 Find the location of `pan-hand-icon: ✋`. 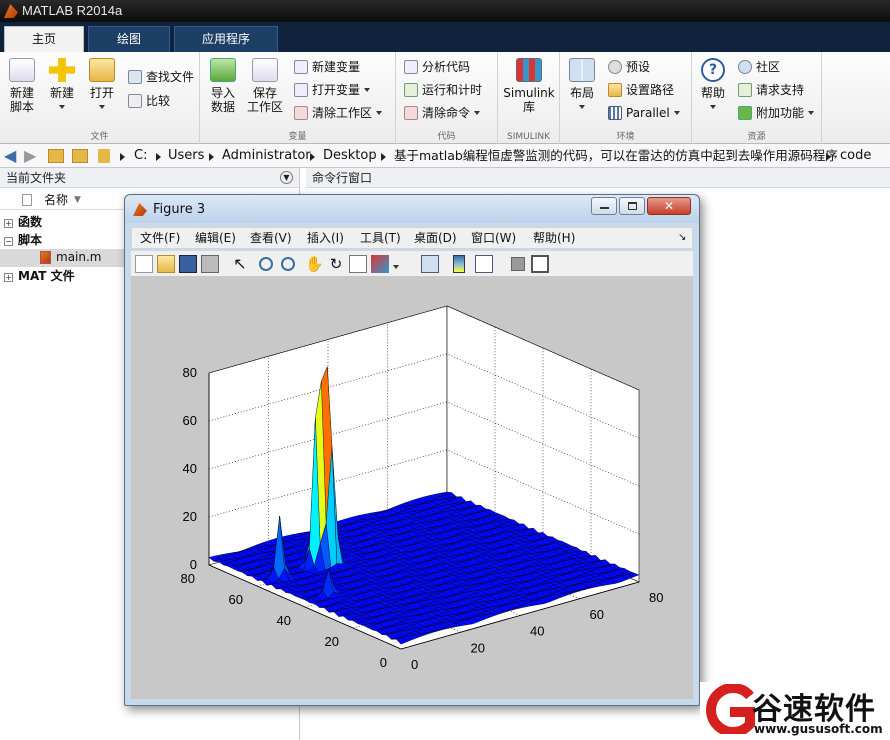

pan-hand-icon: ✋ is located at coordinates (314, 264).